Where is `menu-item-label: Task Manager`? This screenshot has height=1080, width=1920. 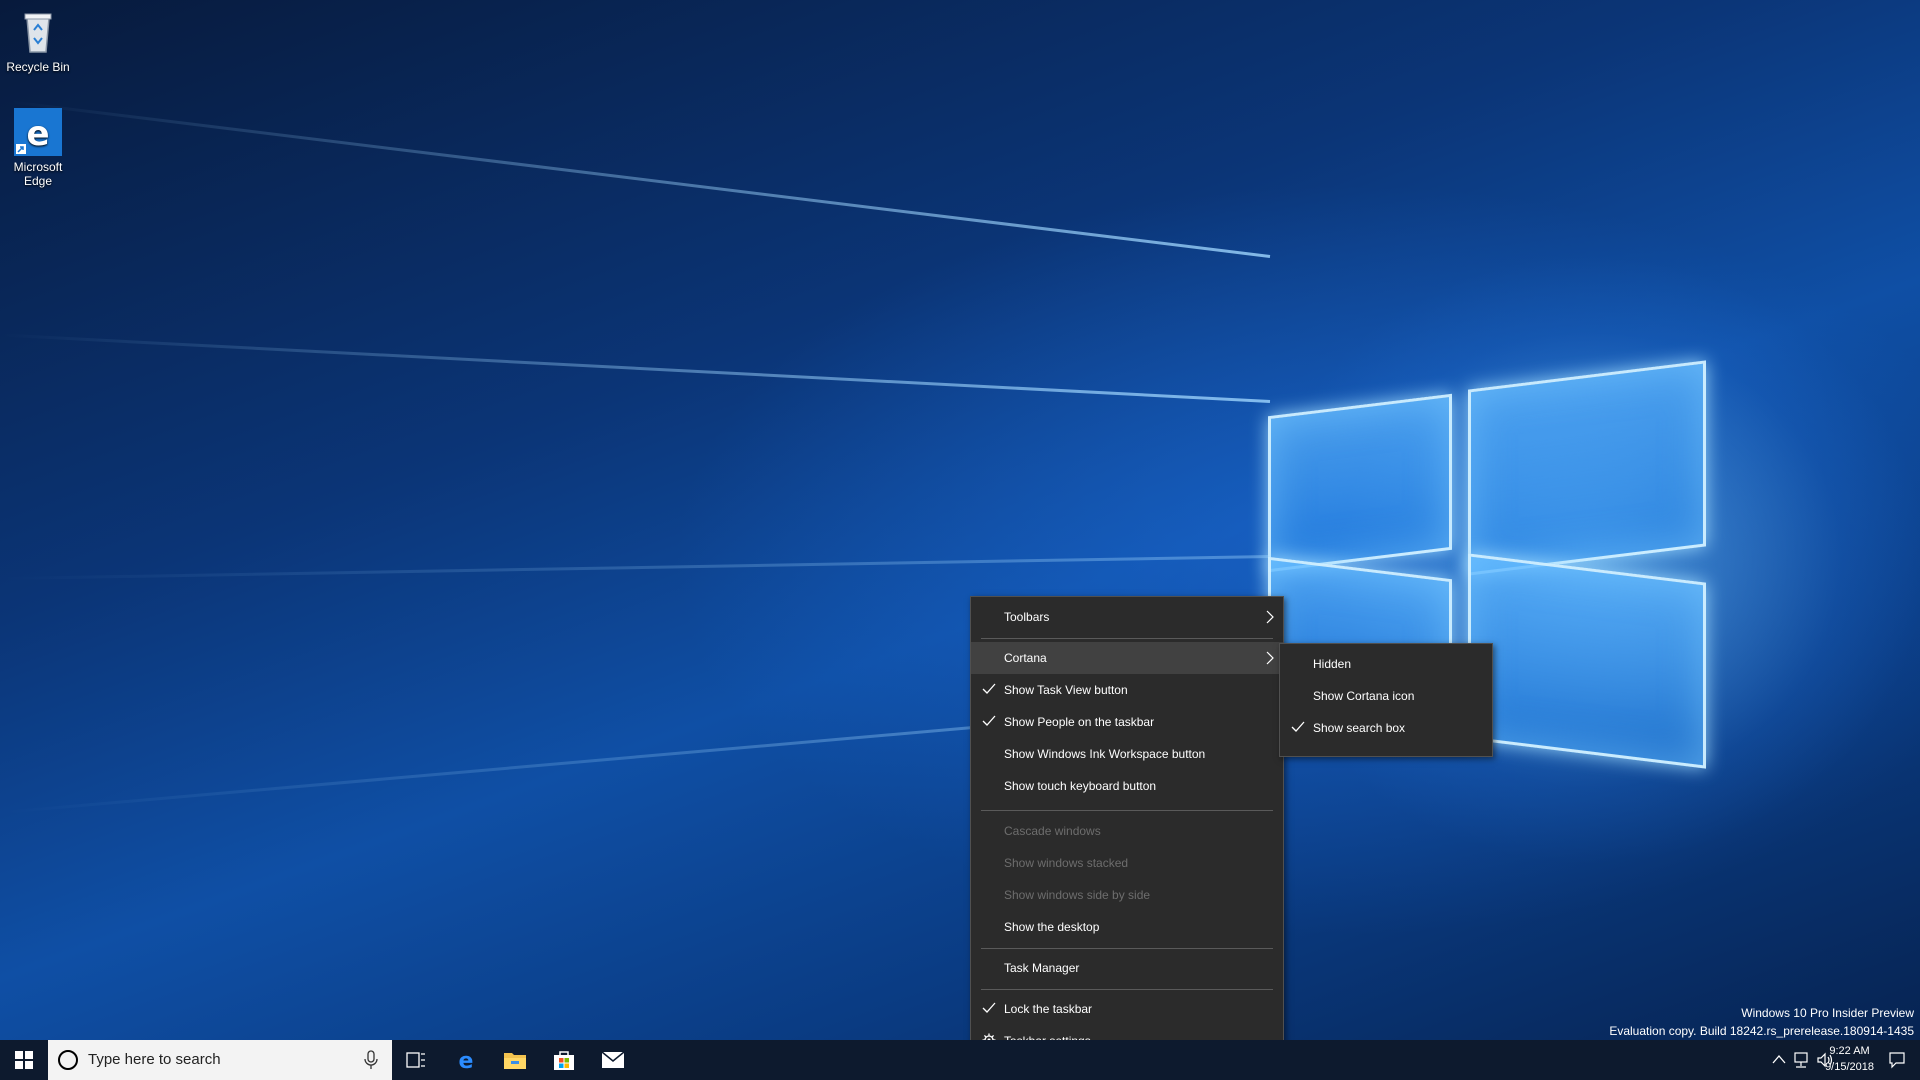
menu-item-label: Task Manager is located at coordinates (1042, 968).